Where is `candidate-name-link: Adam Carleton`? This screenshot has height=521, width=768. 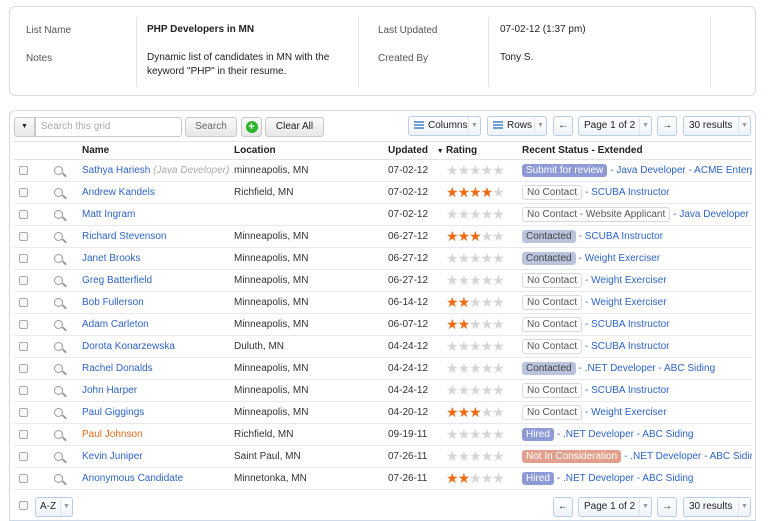
candidate-name-link: Adam Carleton is located at coordinates (115, 324).